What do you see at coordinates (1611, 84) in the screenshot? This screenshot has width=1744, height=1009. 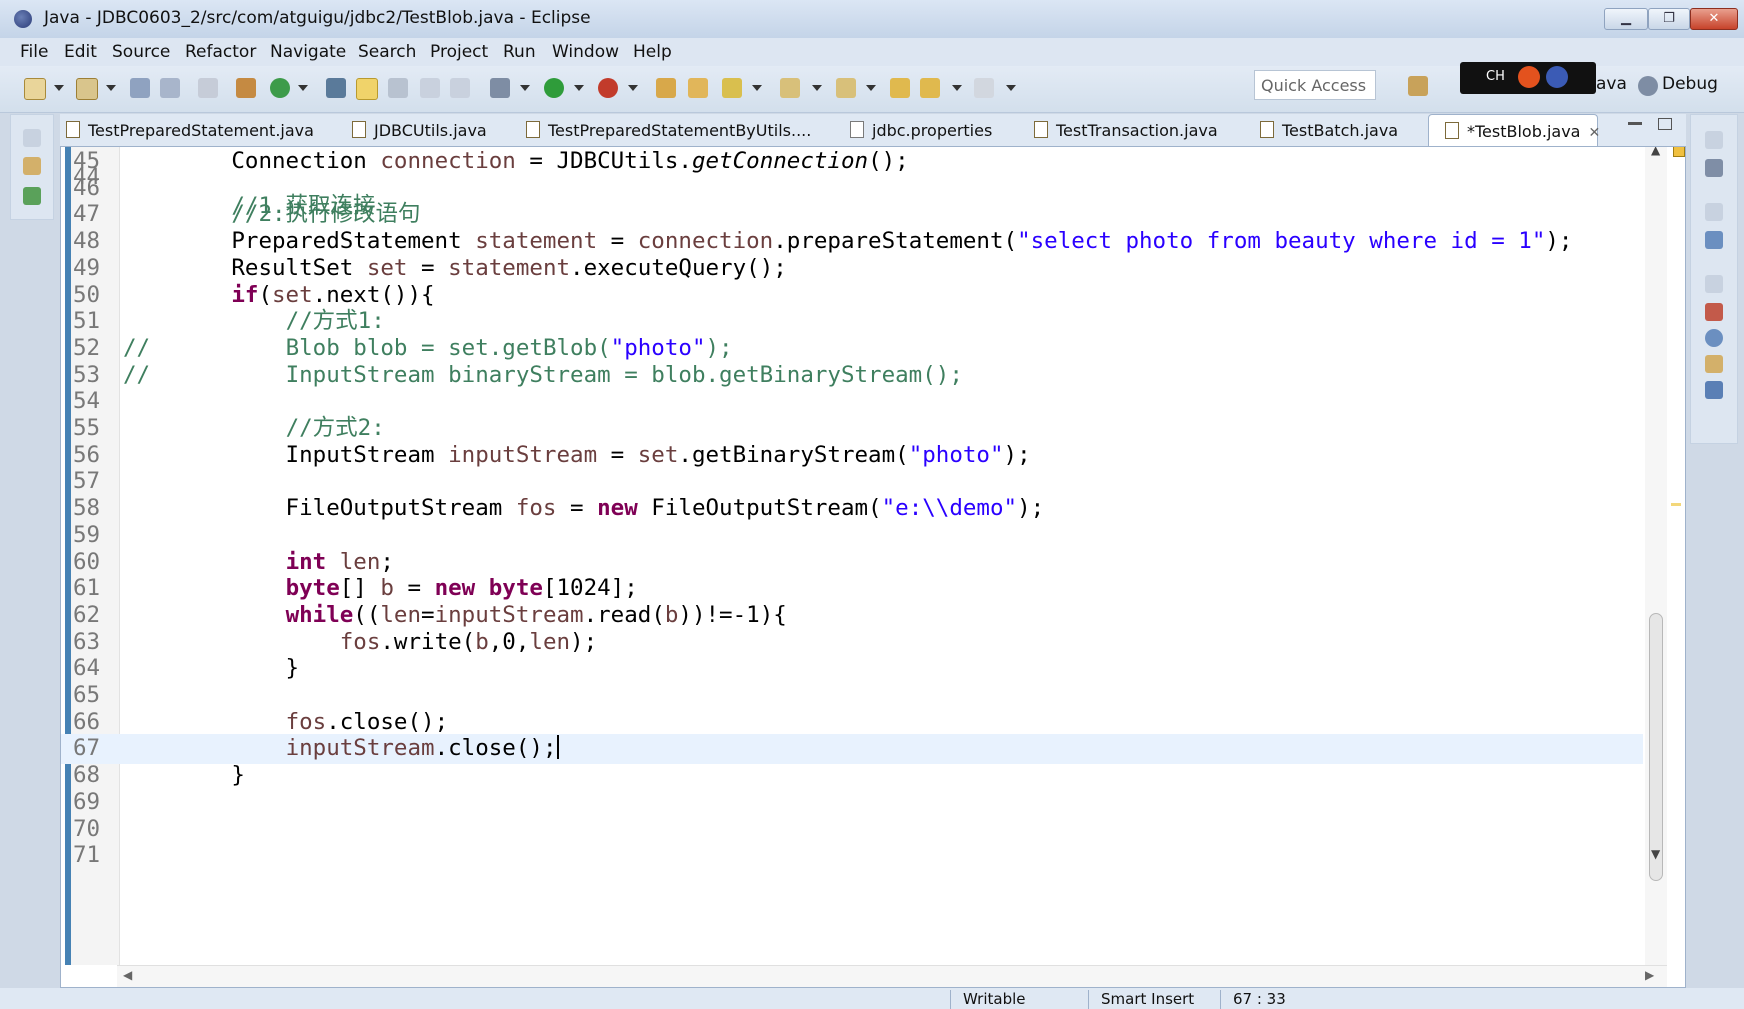 I see `java-perspective-label: ava` at bounding box center [1611, 84].